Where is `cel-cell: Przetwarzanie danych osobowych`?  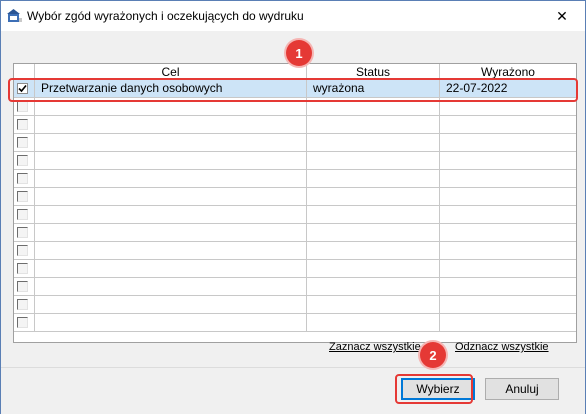
cel-cell: Przetwarzanie danych osobowych is located at coordinates (171, 89).